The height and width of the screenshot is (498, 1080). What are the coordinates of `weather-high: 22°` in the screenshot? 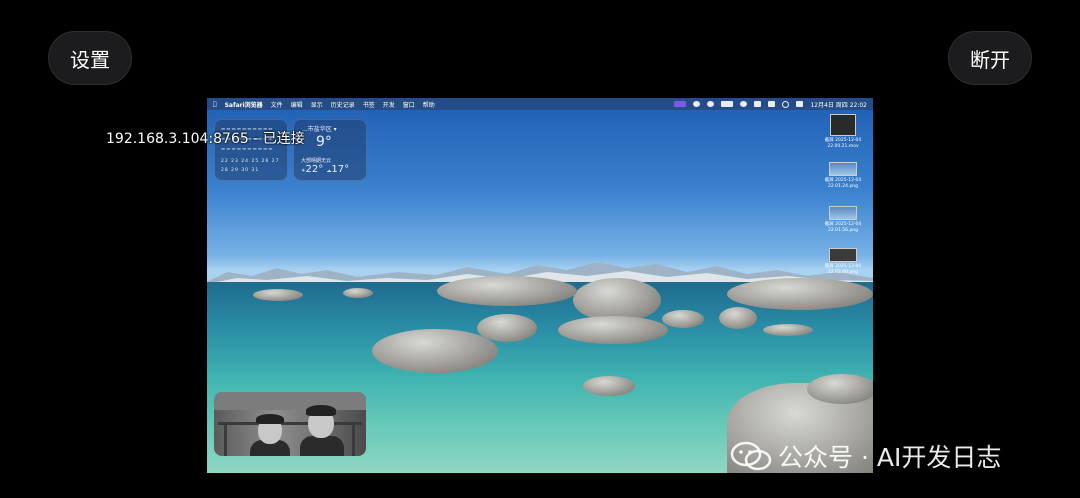 It's located at (314, 169).